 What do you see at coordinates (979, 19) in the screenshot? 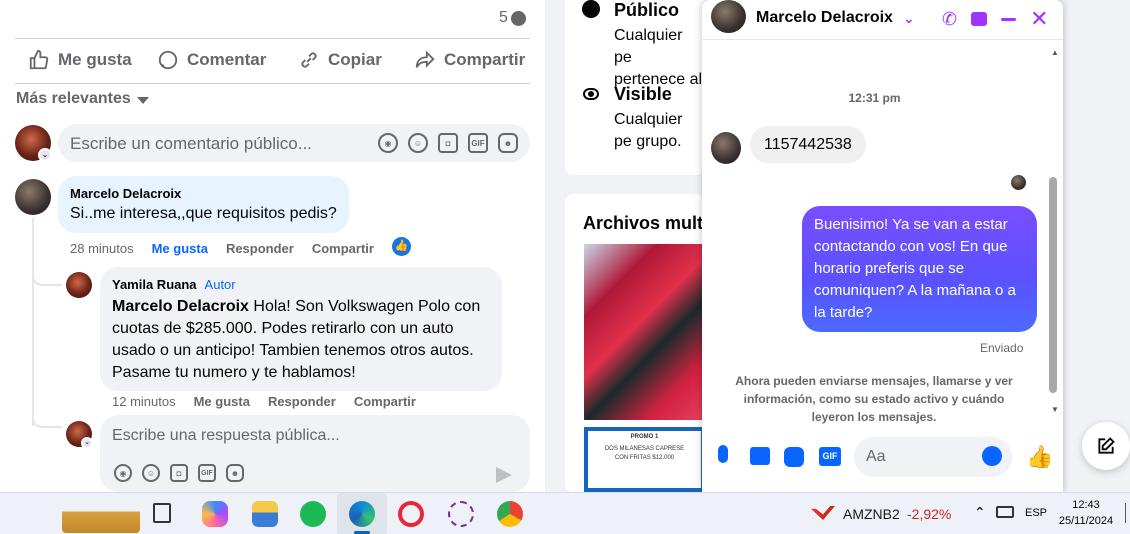
I see `video-camera-icon` at bounding box center [979, 19].